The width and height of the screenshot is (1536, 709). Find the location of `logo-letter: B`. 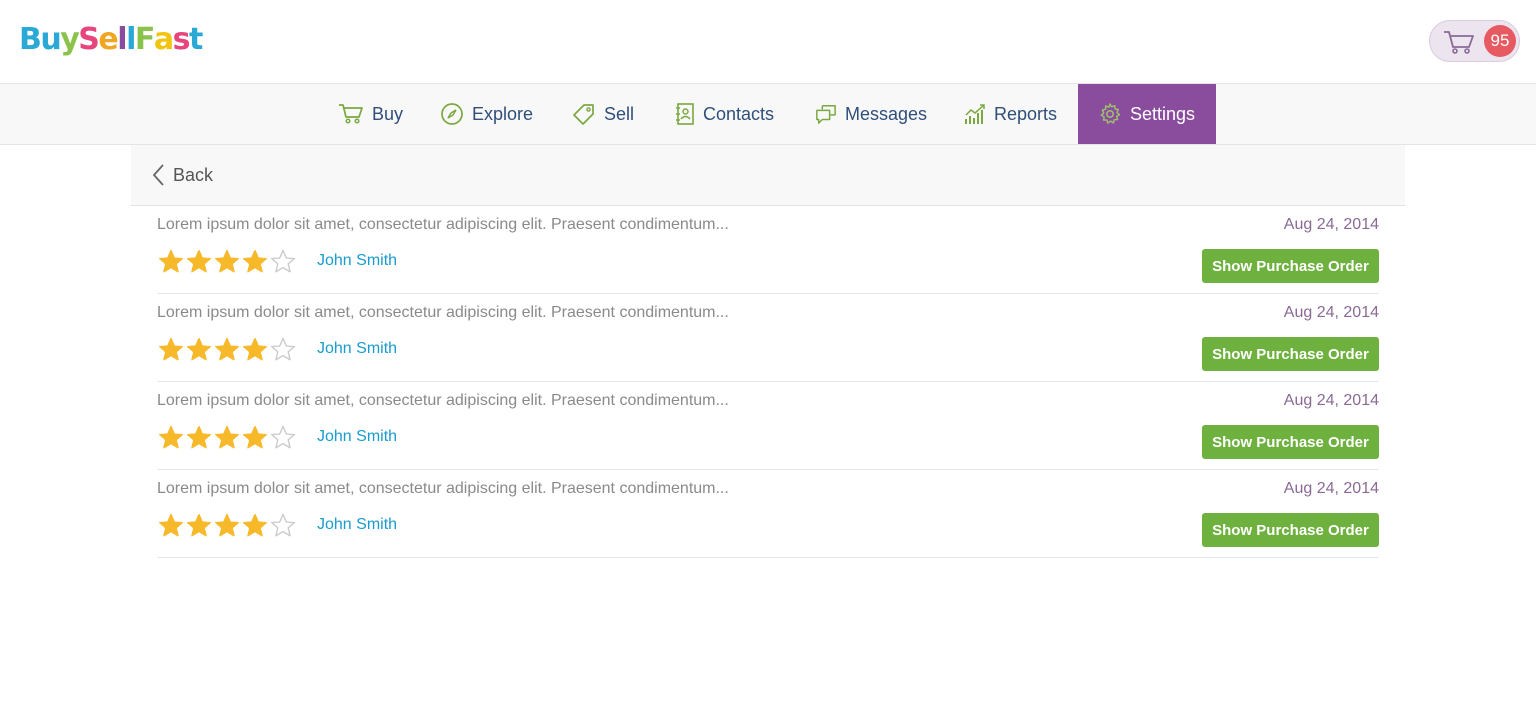

logo-letter: B is located at coordinates (30, 39).